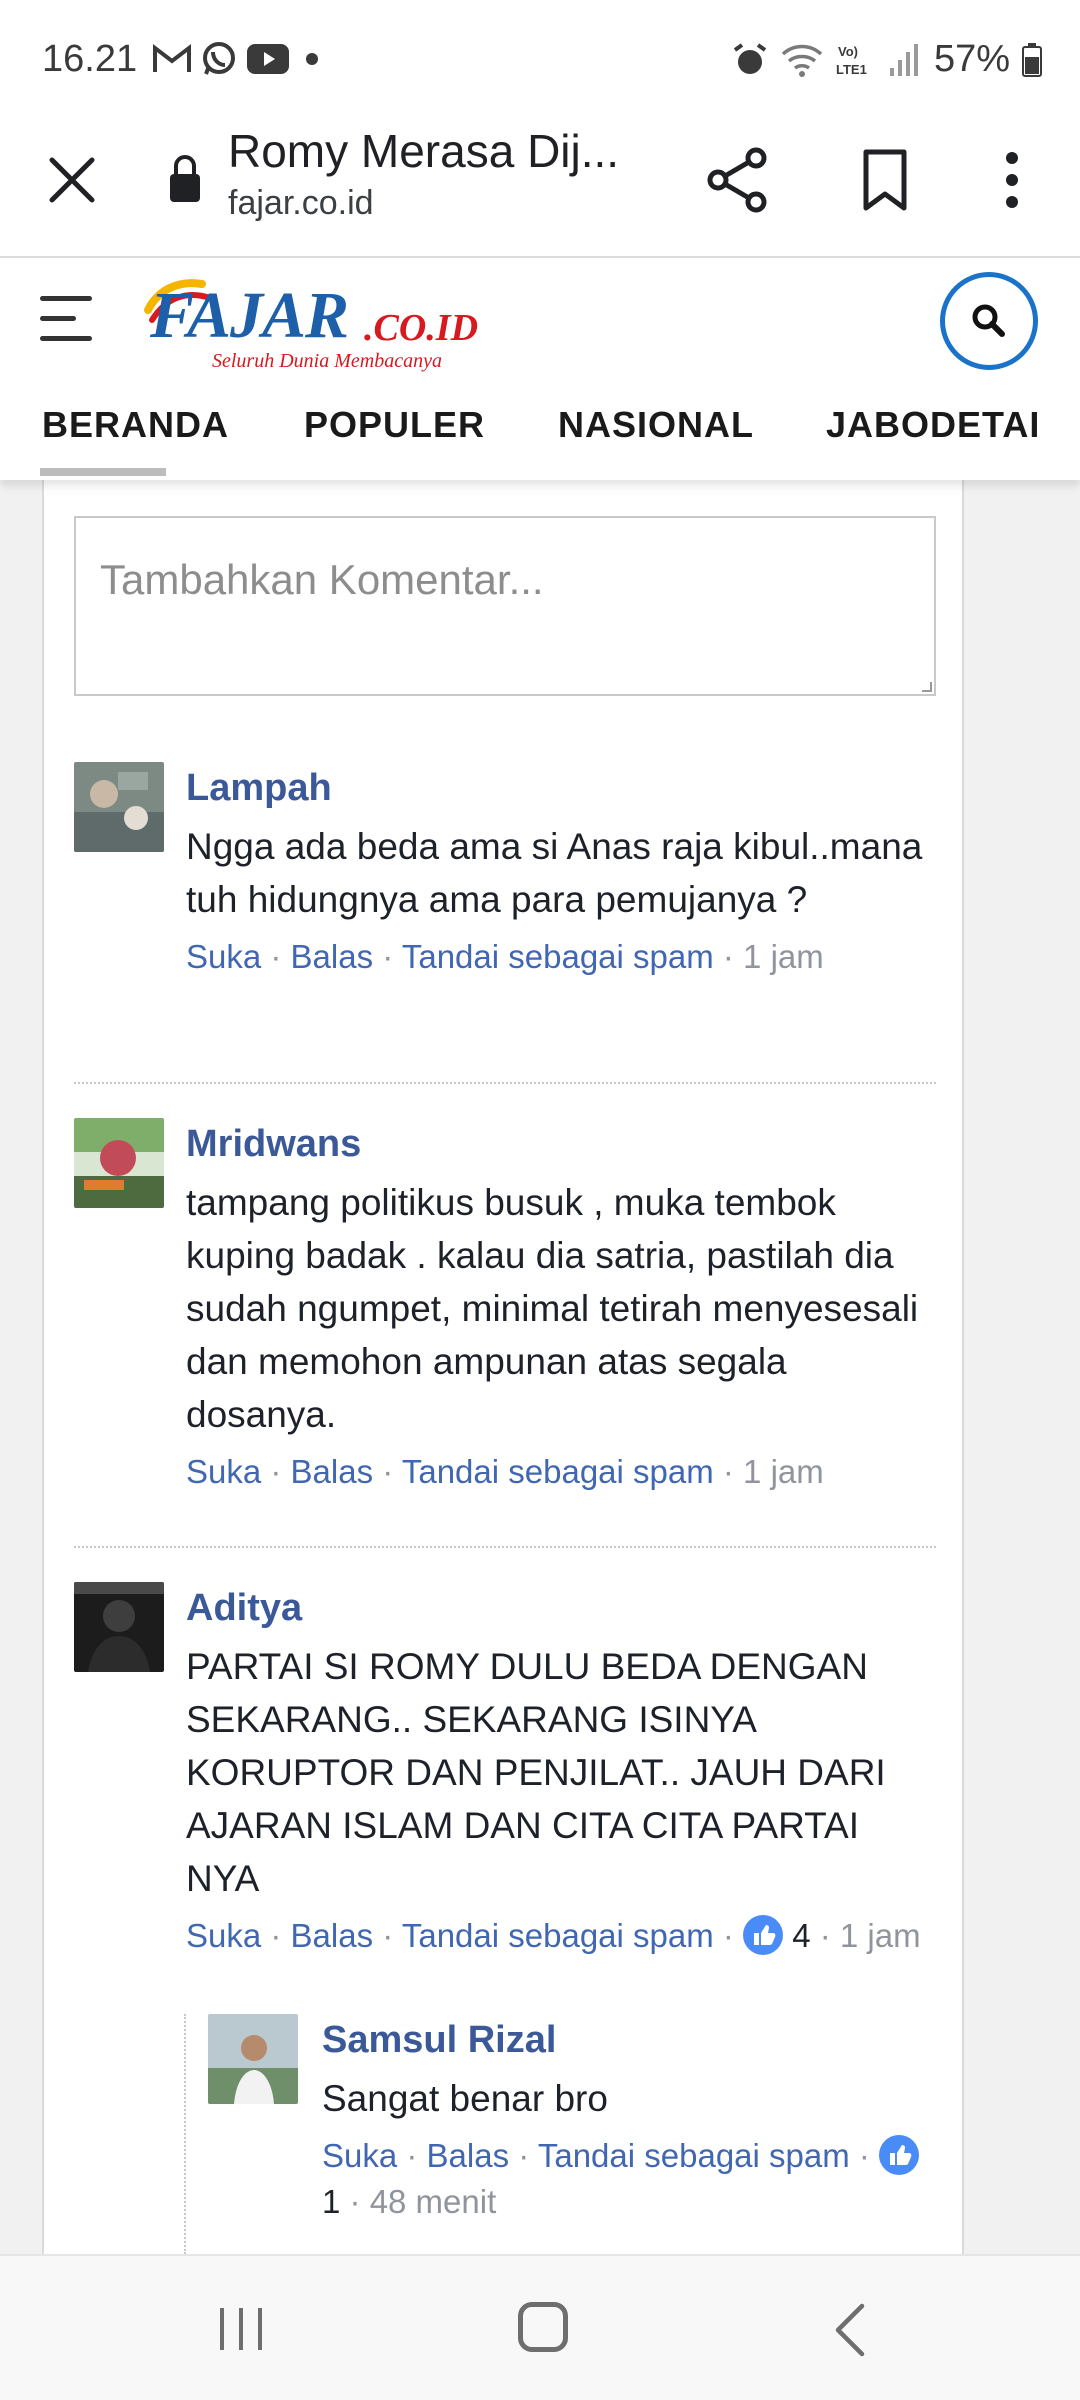  I want to click on reply-text: Sangat benar bro, so click(465, 2098).